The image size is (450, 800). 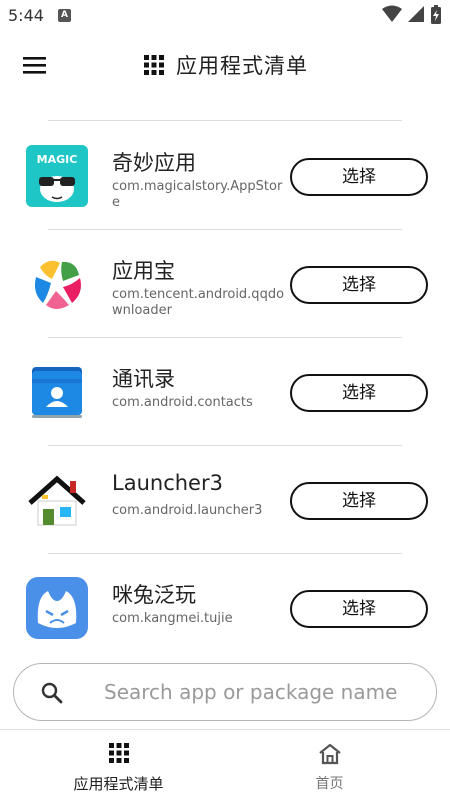 What do you see at coordinates (143, 379) in the screenshot?
I see `app-name: 通讯录` at bounding box center [143, 379].